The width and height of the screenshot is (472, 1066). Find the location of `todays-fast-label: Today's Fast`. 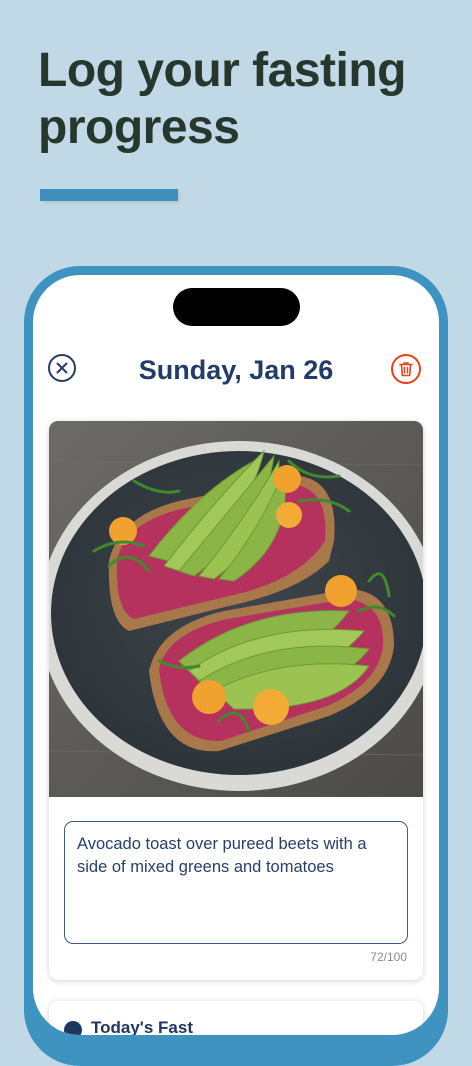

todays-fast-label: Today's Fast is located at coordinates (142, 1026).